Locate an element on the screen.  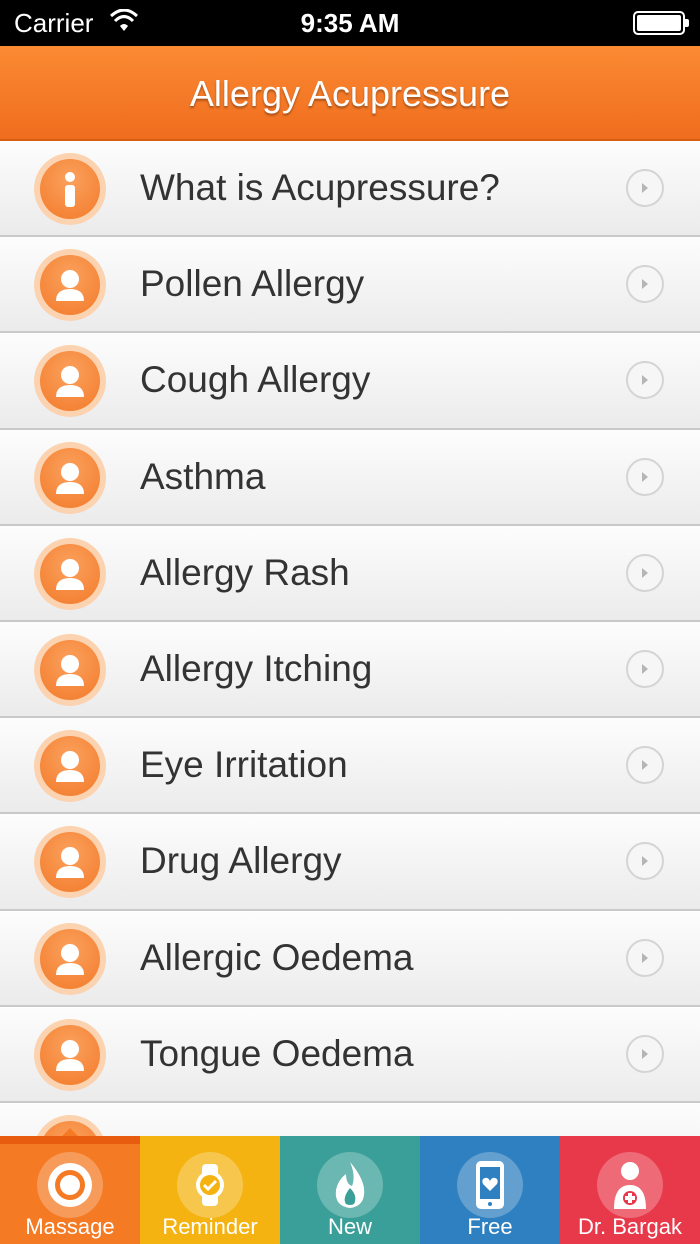
tab-bar: Massage Reminder New Free Dr. Bargak is located at coordinates (350, 1186).